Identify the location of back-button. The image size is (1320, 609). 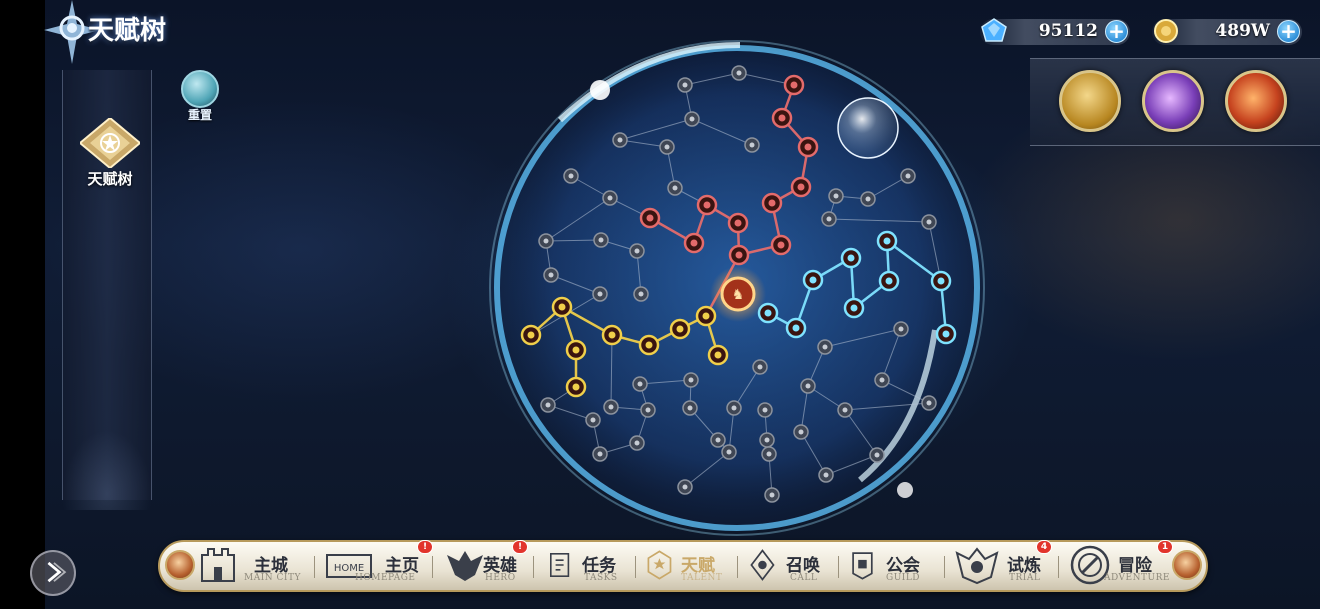
(53, 573).